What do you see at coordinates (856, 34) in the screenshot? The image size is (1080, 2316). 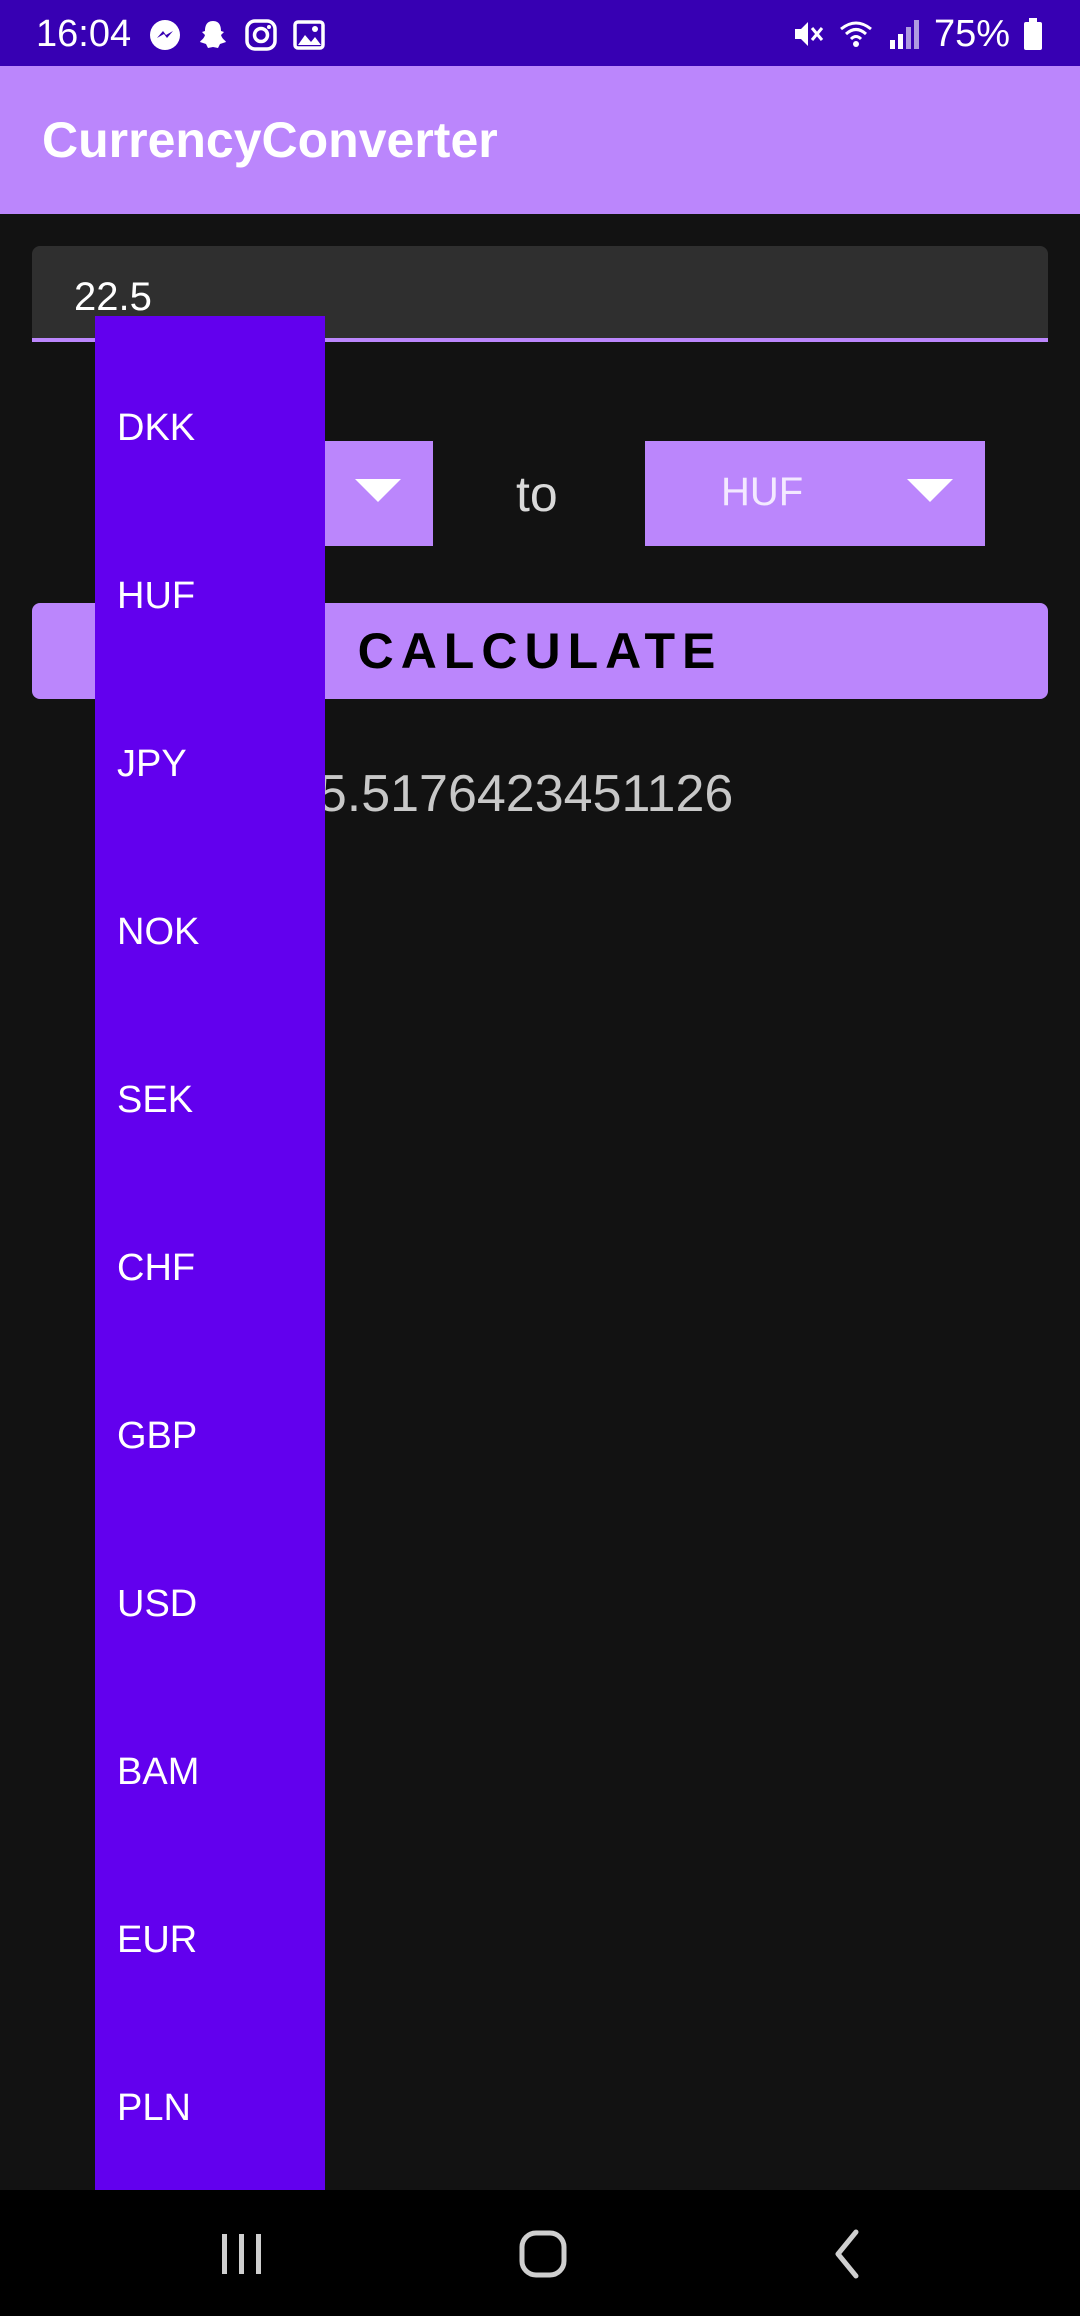 I see `wifi-icon` at bounding box center [856, 34].